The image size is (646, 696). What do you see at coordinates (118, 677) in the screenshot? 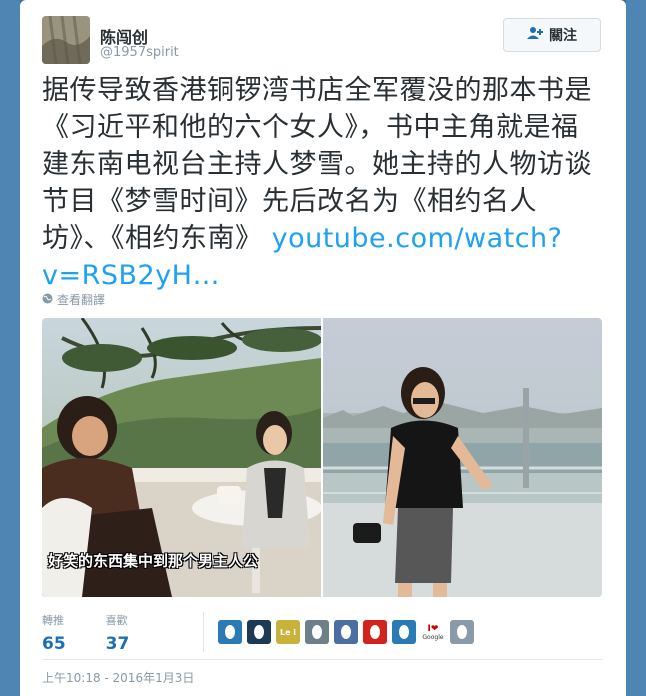
I see `tweet-timestamp: 上午10:18 - 2016年1月3日` at bounding box center [118, 677].